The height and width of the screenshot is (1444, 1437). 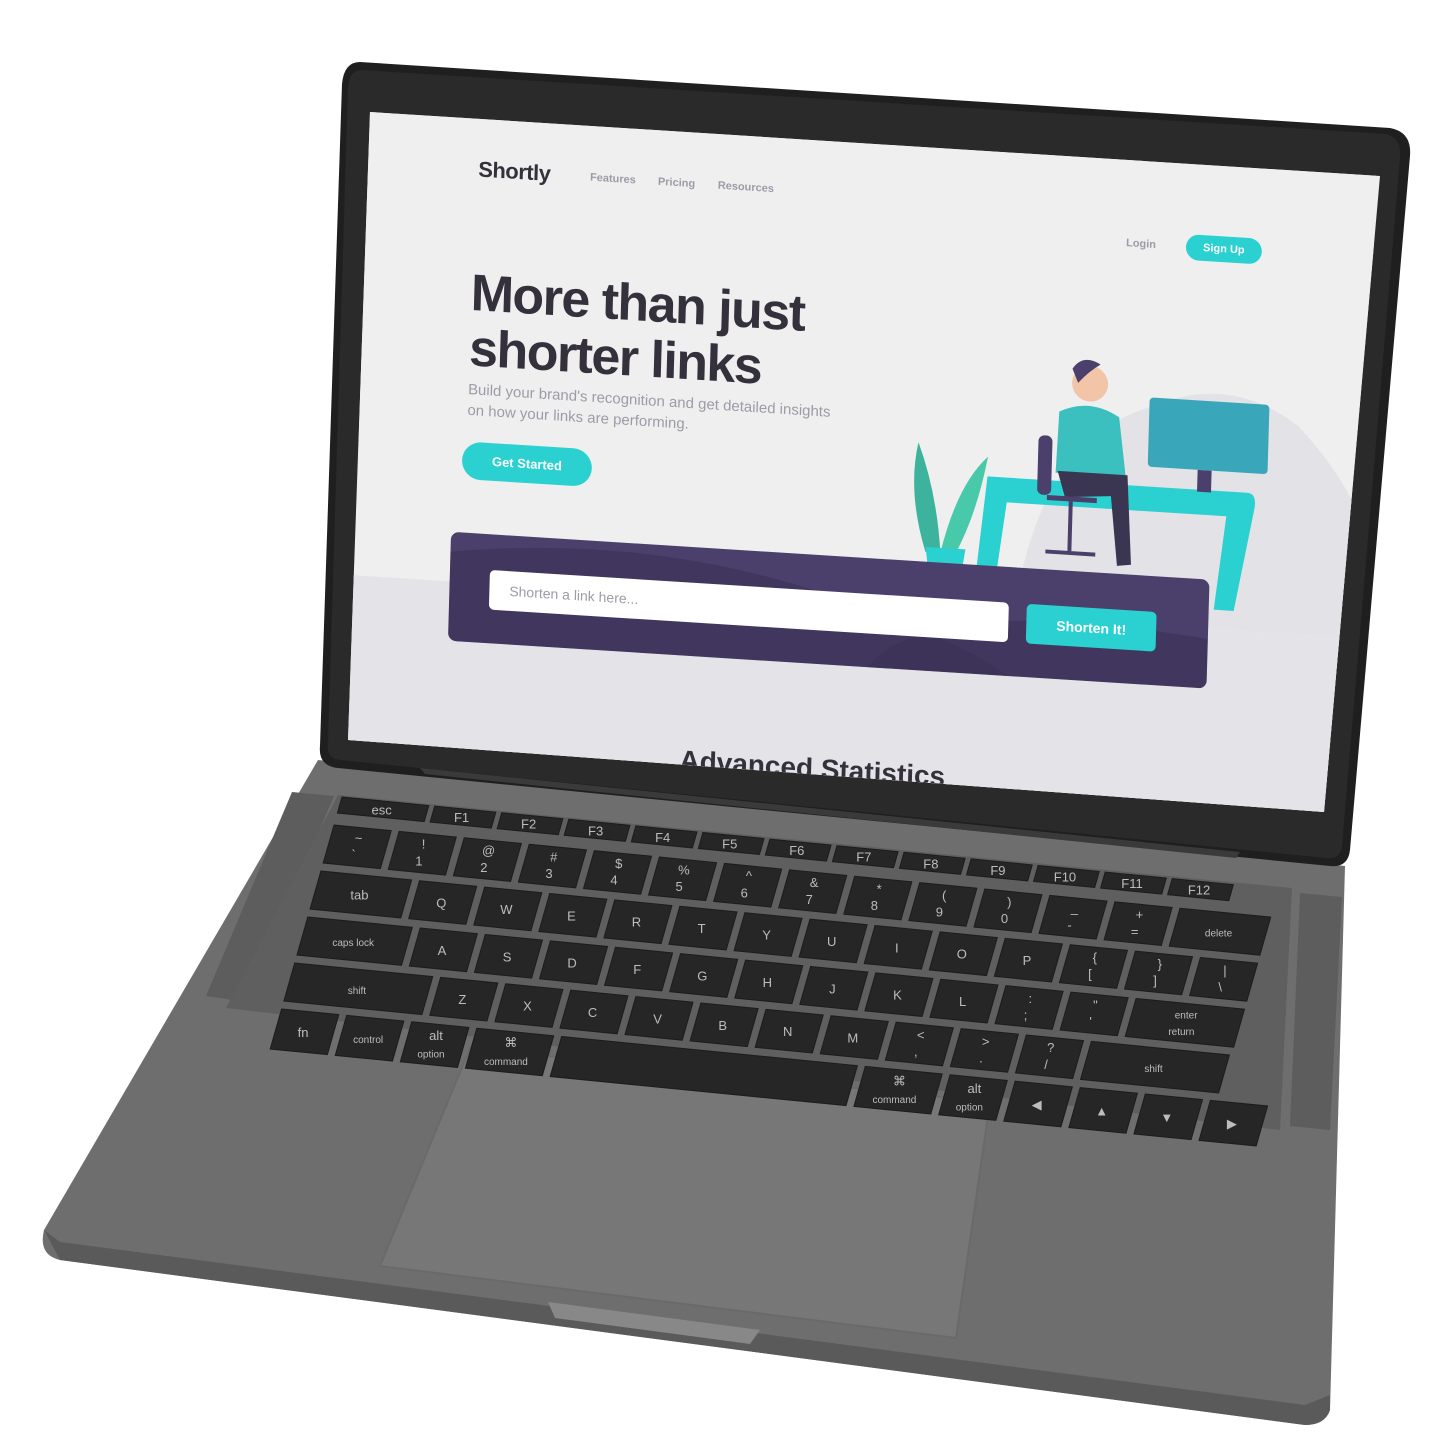 What do you see at coordinates (527, 464) in the screenshot?
I see `get-started-button: Get Started` at bounding box center [527, 464].